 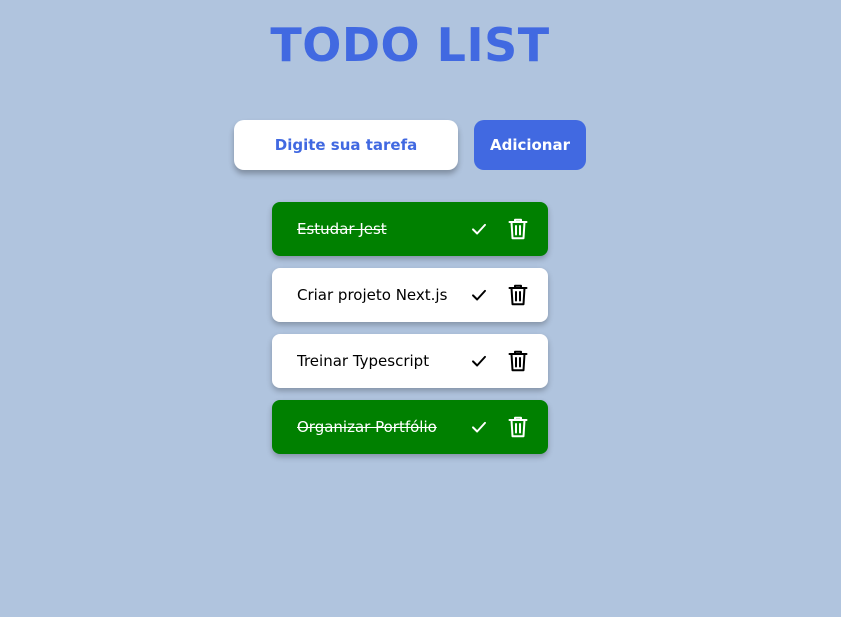 What do you see at coordinates (410, 45) in the screenshot?
I see `page-title: TODO LIST` at bounding box center [410, 45].